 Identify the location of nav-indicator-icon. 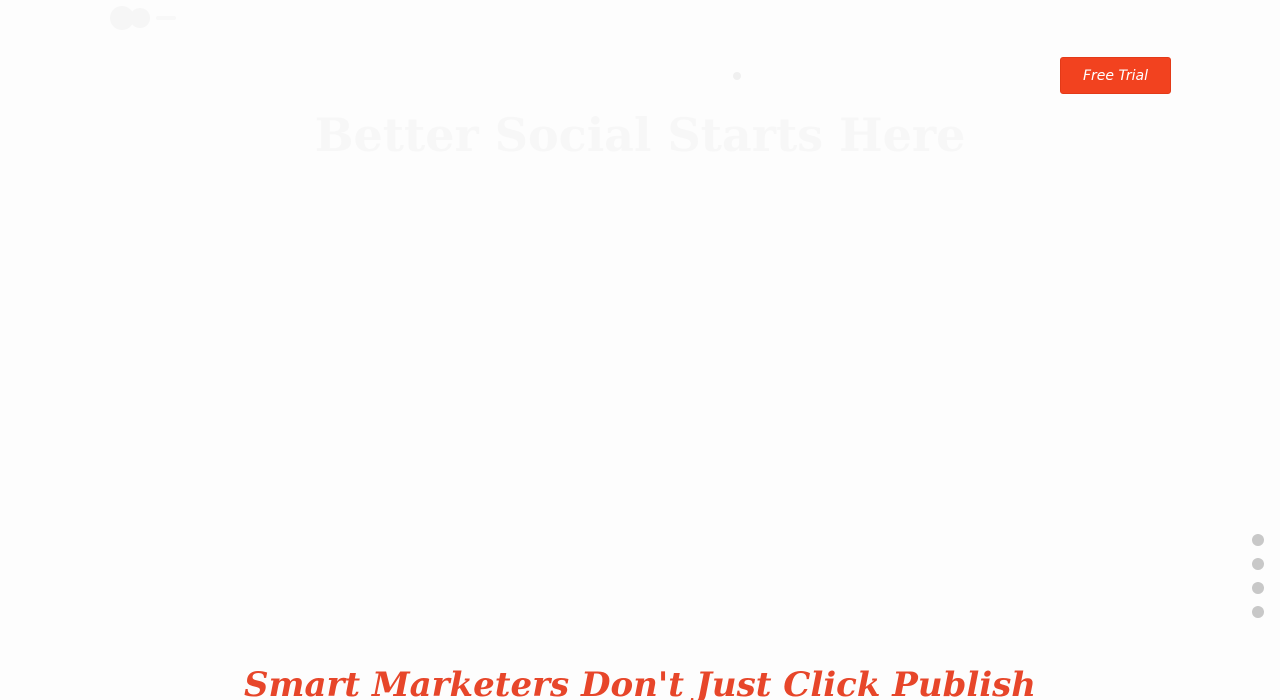
(737, 76).